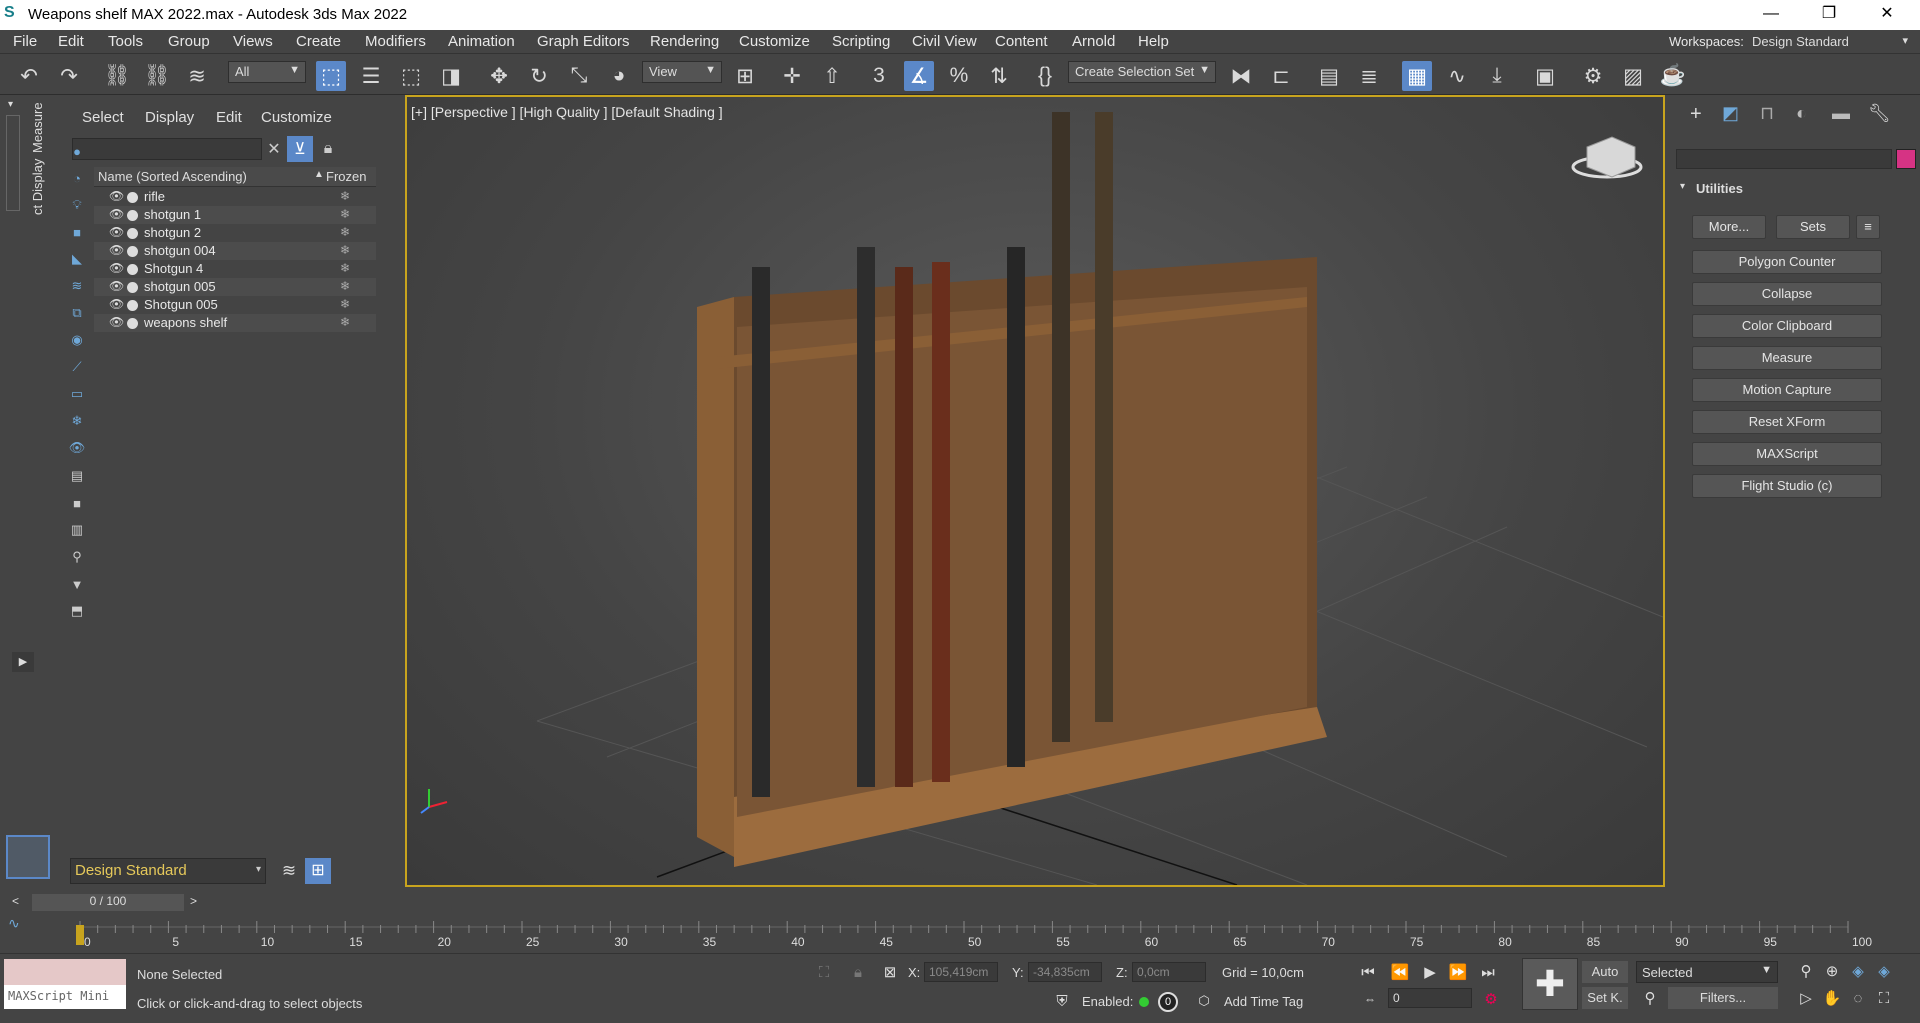 The image size is (1920, 1023). Describe the element at coordinates (1417, 76) in the screenshot. I see `toggle-ribbon-icon: ▦` at that location.